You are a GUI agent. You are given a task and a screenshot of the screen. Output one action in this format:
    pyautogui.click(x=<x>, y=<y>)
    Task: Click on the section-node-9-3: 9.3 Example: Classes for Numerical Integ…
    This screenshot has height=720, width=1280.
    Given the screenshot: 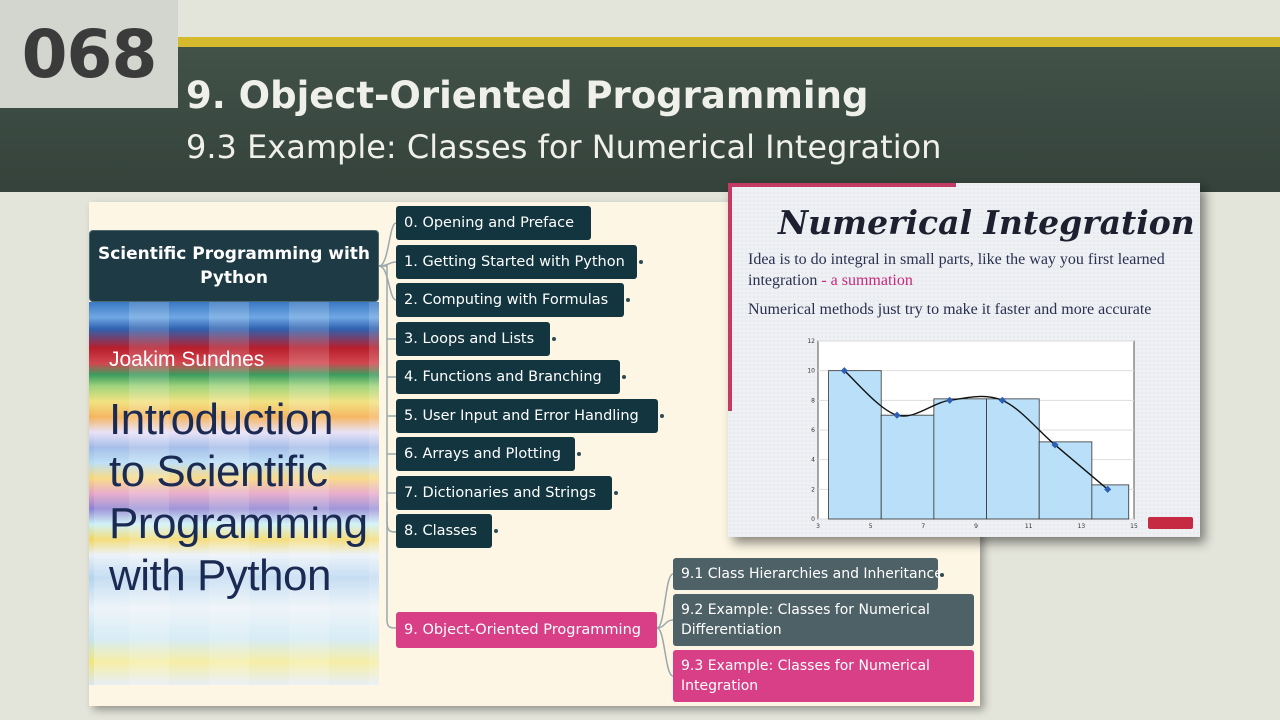 What is the action you would take?
    pyautogui.click(x=823, y=676)
    